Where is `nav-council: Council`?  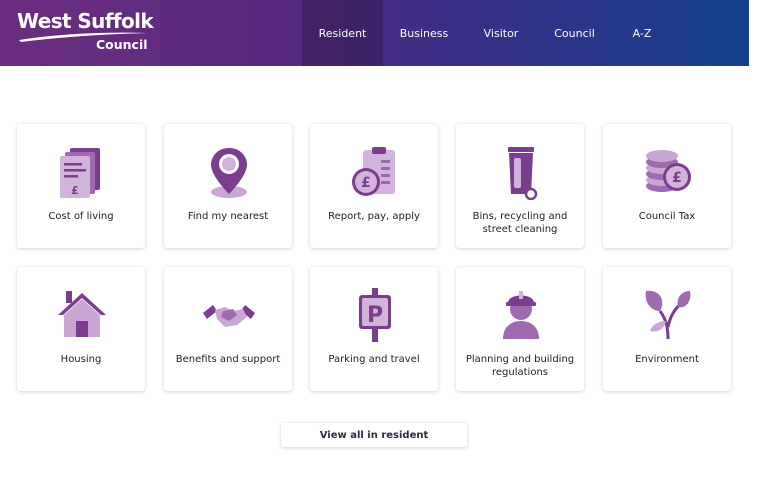
nav-council: Council is located at coordinates (574, 33).